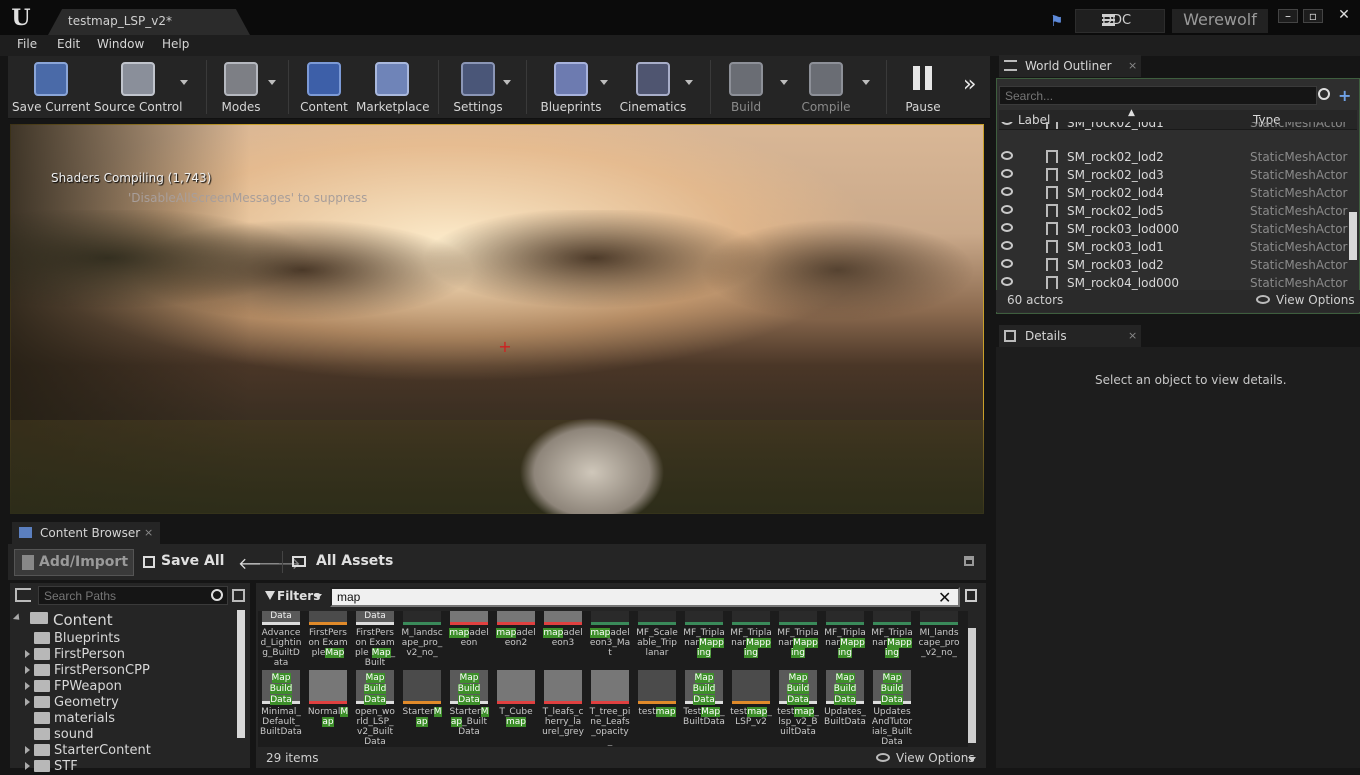 This screenshot has width=1360, height=775. What do you see at coordinates (1174, 127) in the screenshot?
I see `outliner-row: SM_rock02_lod1 StaticMeshActor` at bounding box center [1174, 127].